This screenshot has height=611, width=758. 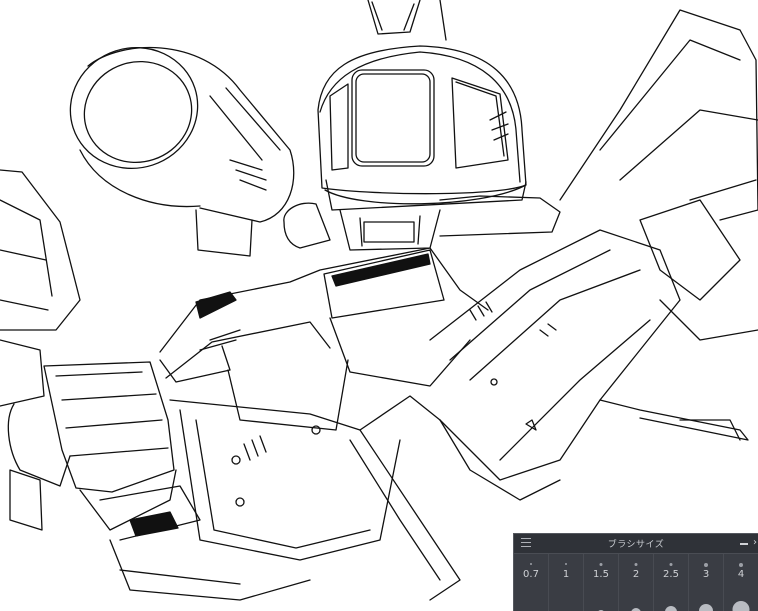 I want to click on brush-size-label: 0.7, so click(x=531, y=574).